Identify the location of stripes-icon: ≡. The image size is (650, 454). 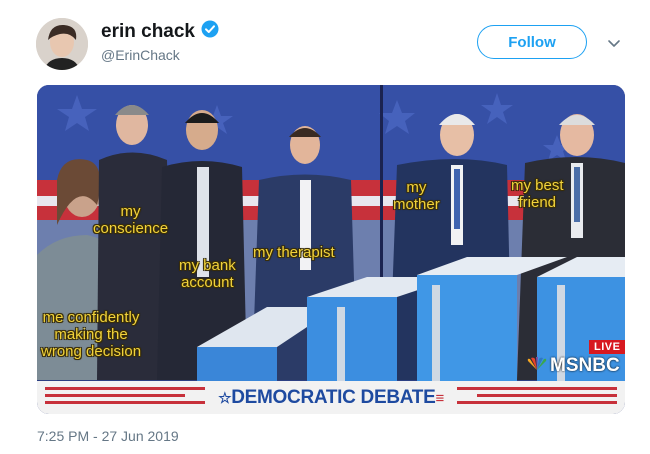
(439, 398).